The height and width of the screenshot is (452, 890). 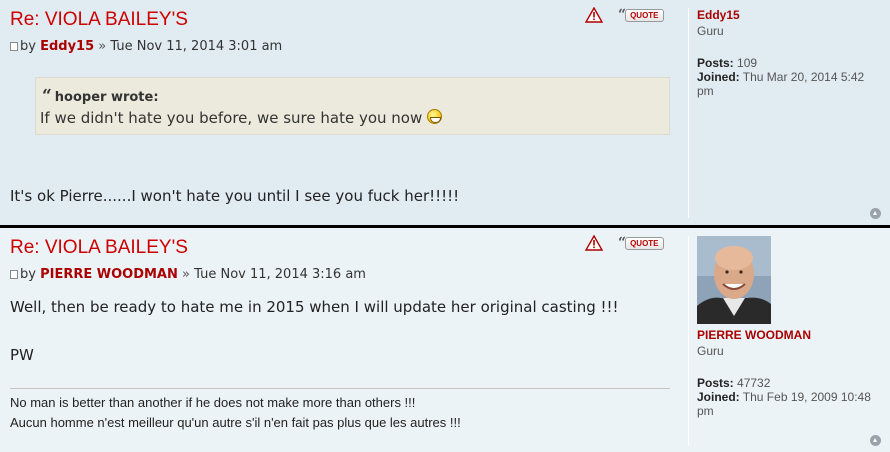 I want to click on profile-joined: Joined: Thu Mar 20, 2014 5:42 pm, so click(x=790, y=84).